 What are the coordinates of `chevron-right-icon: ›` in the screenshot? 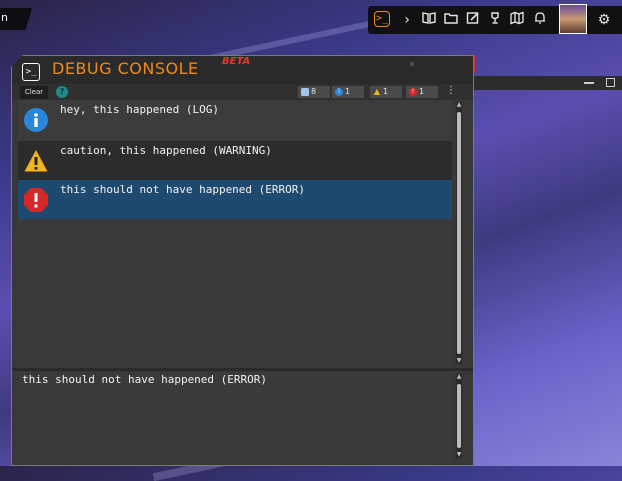 It's located at (407, 20).